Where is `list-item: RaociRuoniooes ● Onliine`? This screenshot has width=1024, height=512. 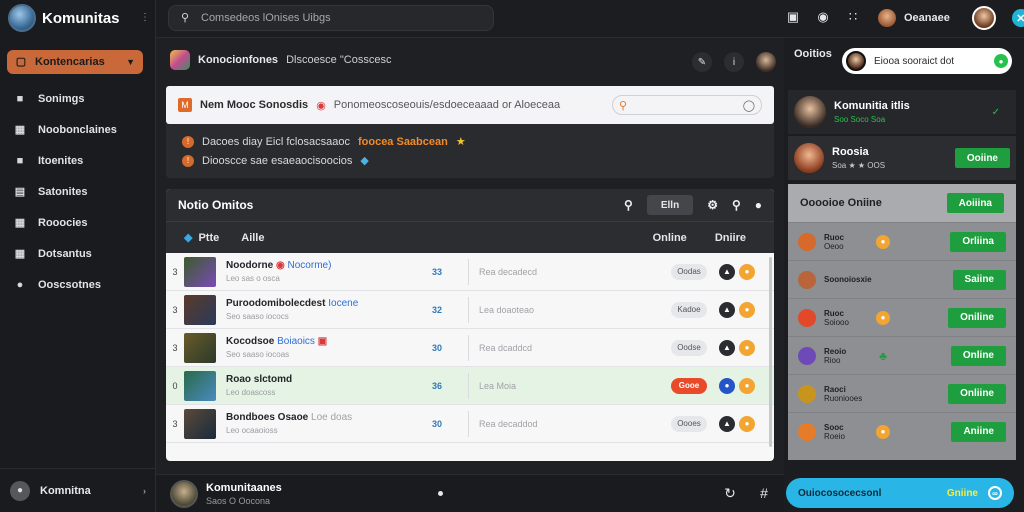 list-item: RaociRuoniooes ● Onliine is located at coordinates (902, 393).